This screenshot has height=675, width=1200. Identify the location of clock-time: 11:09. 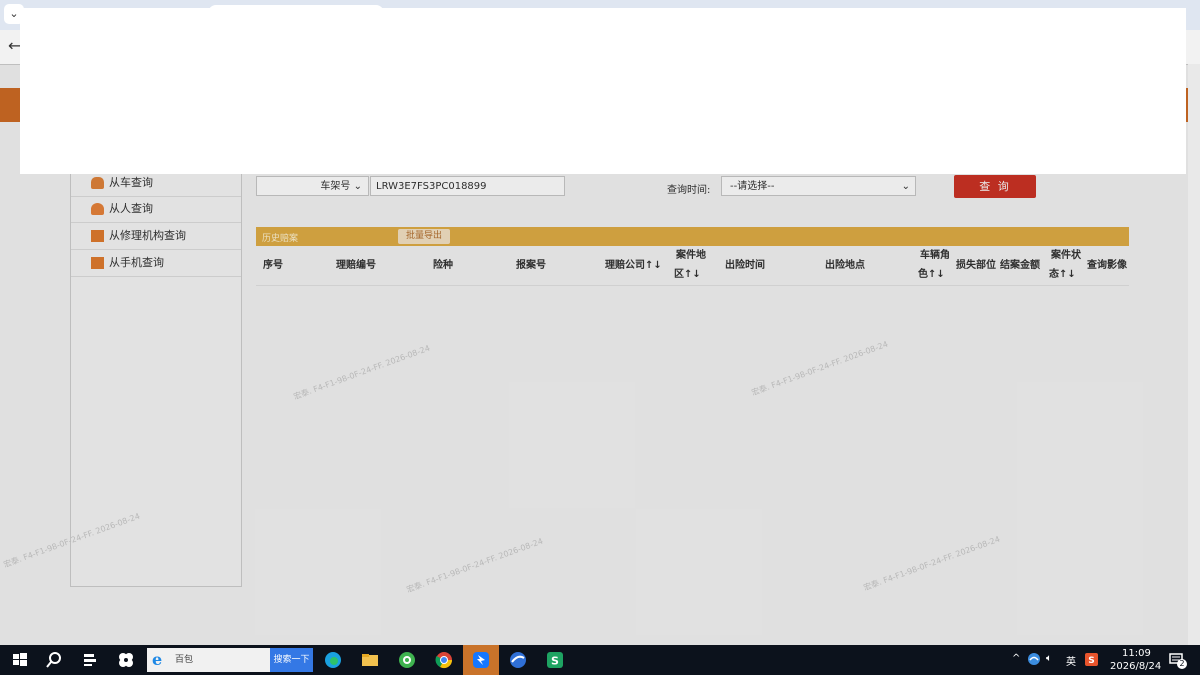
(1136, 653).